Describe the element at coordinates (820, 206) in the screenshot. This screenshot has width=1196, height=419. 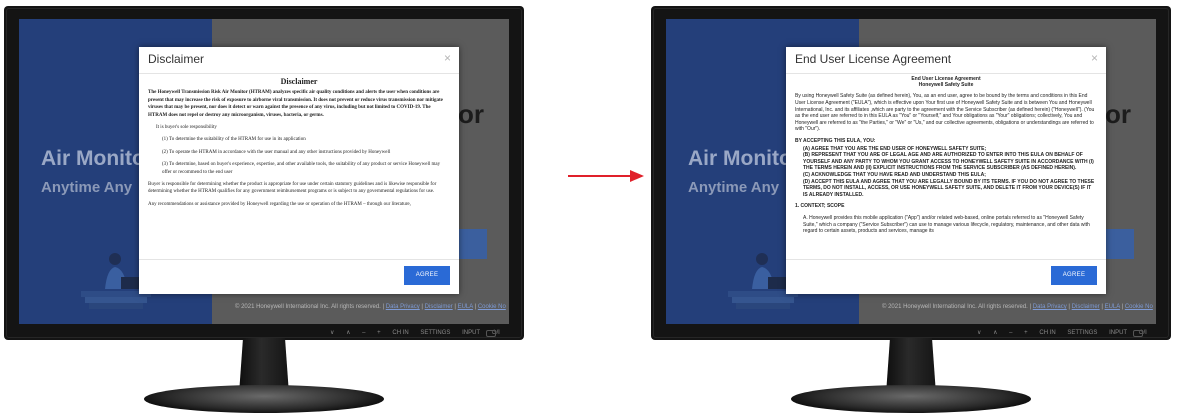
I see `eula-section-heading: 1. CONTEXT; SCOPE` at that location.